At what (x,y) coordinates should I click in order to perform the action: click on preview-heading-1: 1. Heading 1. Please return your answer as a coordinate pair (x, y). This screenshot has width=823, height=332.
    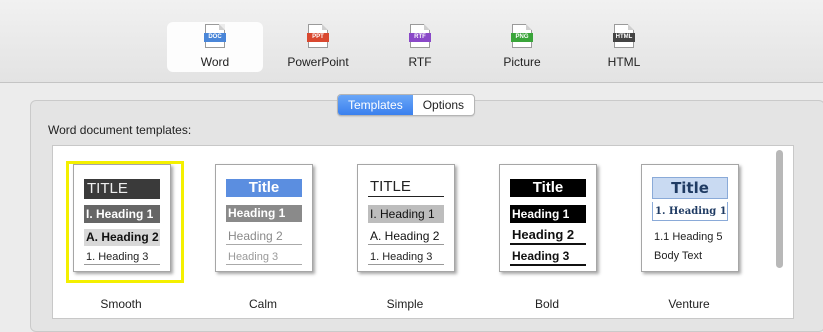
    Looking at the image, I should click on (690, 211).